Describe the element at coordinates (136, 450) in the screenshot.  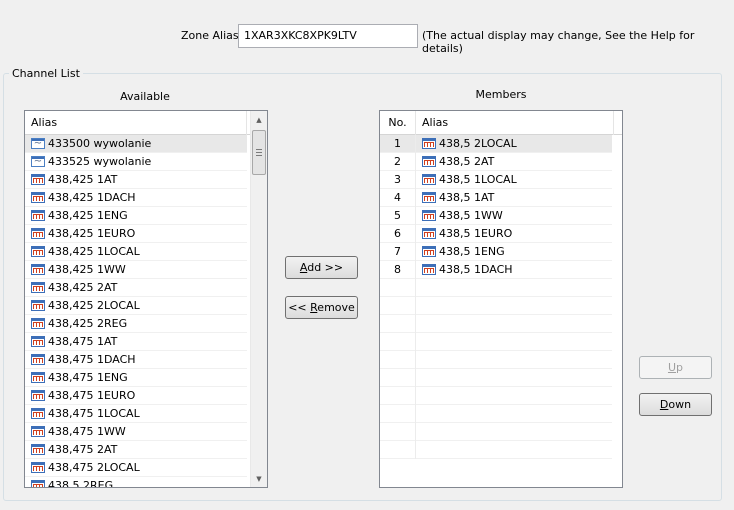
I see `list-item: 438,475 2AT` at that location.